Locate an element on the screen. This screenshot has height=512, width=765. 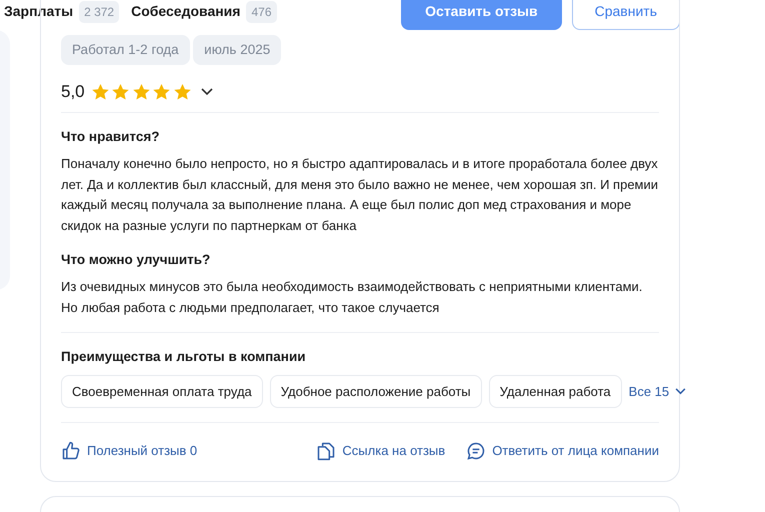
tag: Работал 1-2 года is located at coordinates (125, 50).